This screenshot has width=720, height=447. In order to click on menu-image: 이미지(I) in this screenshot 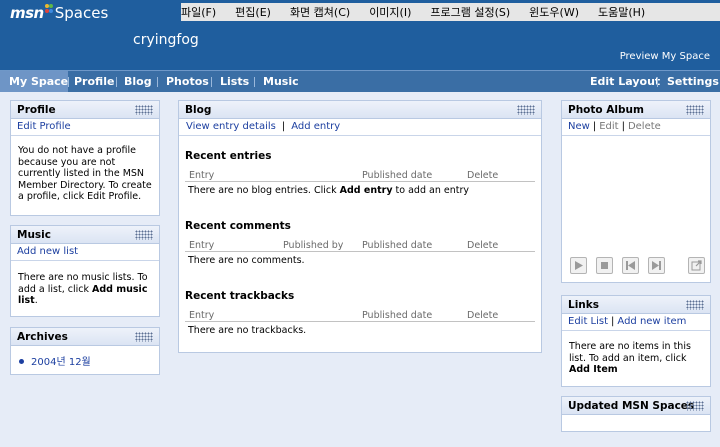, I will do `click(390, 12)`.